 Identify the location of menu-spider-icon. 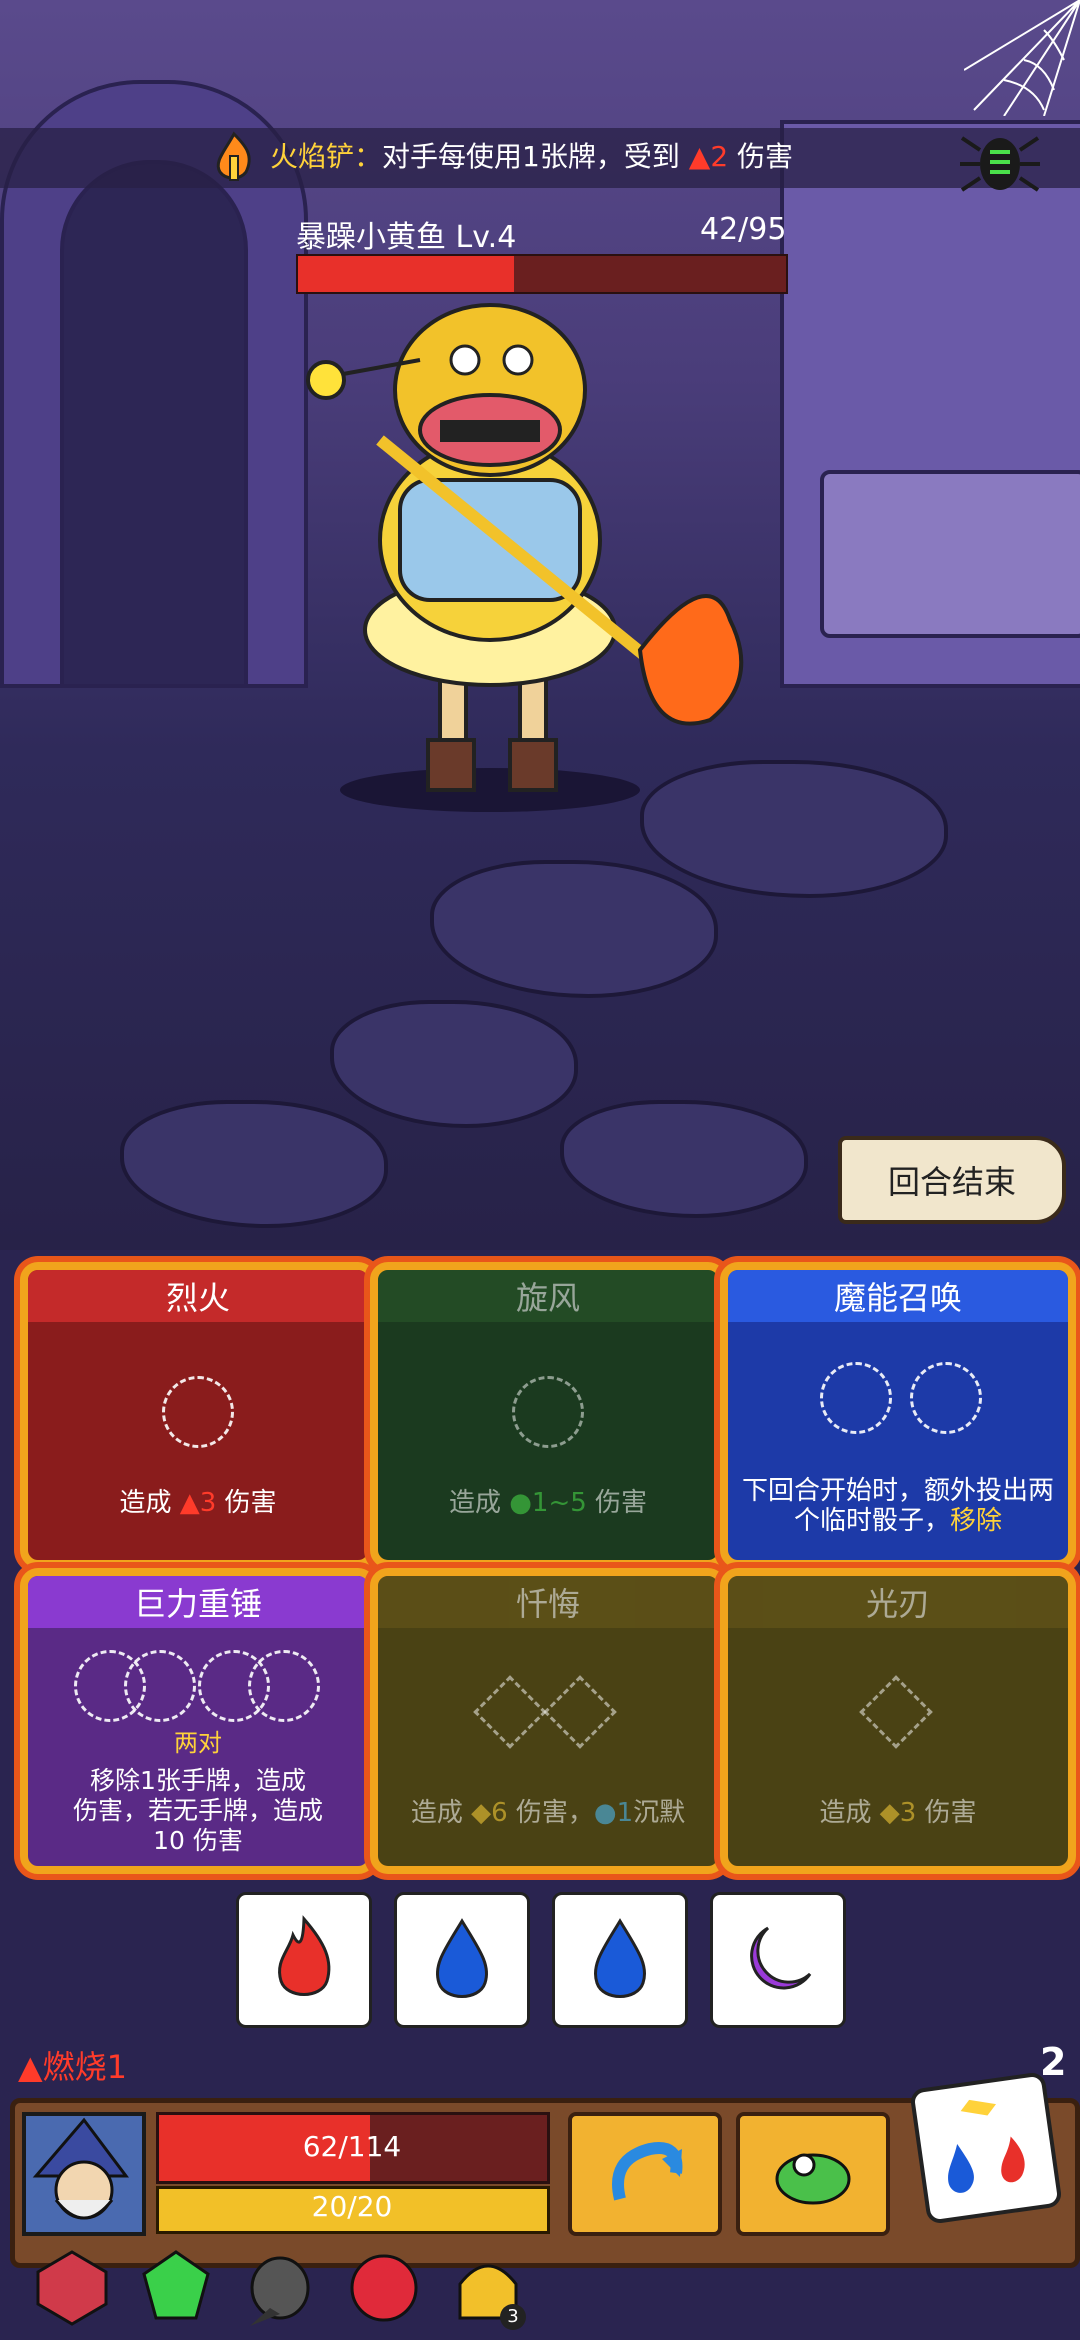
(1000, 165).